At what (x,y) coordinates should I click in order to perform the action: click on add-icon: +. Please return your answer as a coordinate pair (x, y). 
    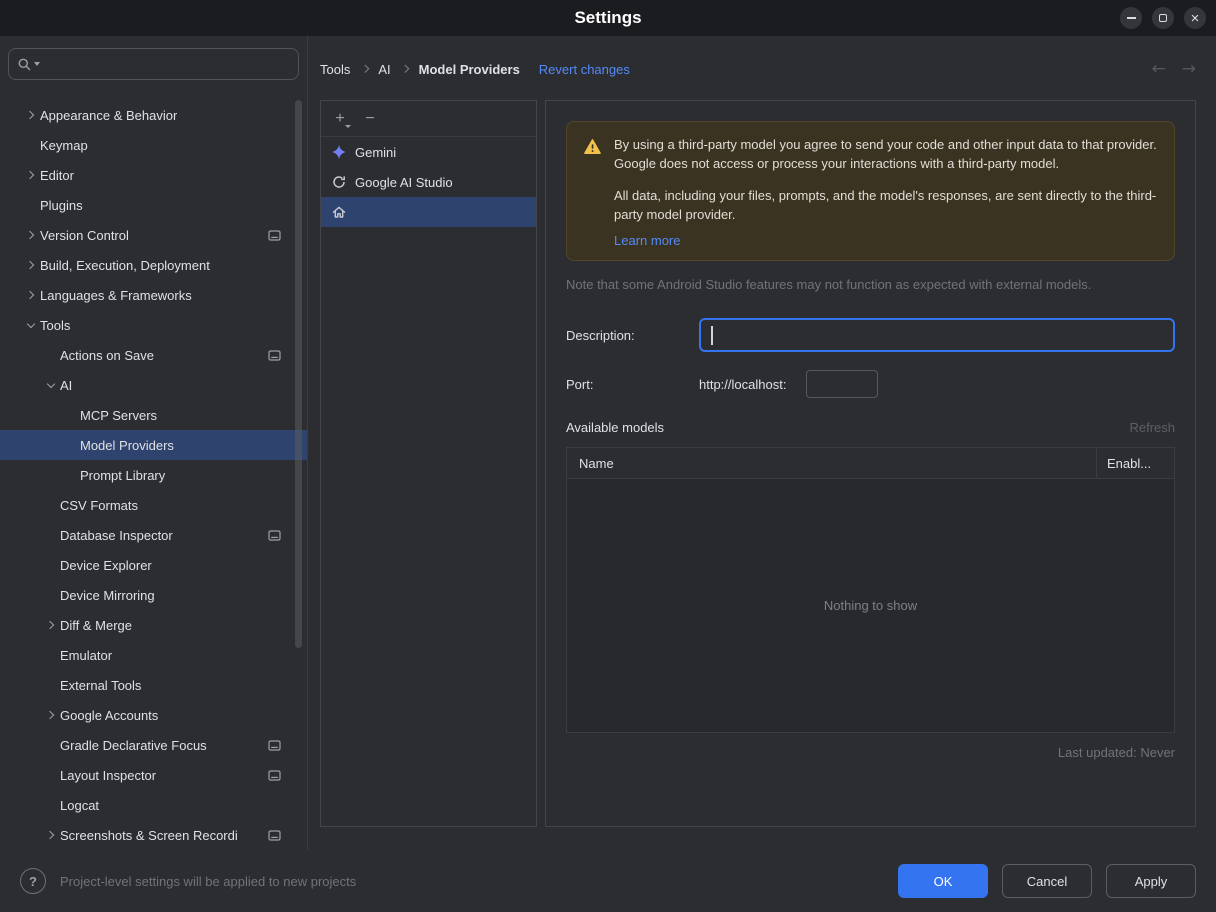
    Looking at the image, I should click on (340, 118).